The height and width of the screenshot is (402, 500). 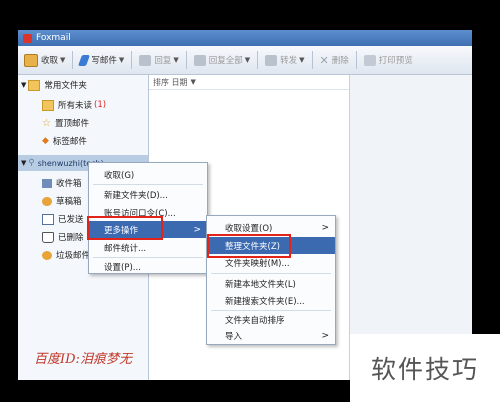 I want to click on forward-icon, so click(x=271, y=60).